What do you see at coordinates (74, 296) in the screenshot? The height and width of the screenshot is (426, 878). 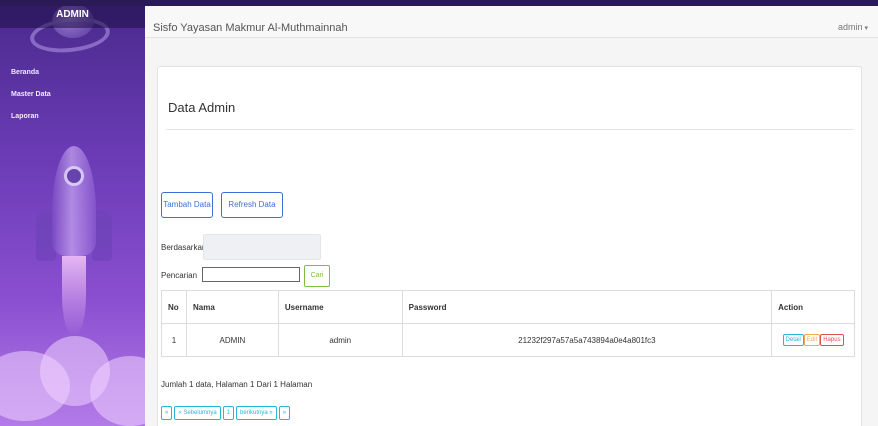 I see `rocket-flame-decoration` at bounding box center [74, 296].